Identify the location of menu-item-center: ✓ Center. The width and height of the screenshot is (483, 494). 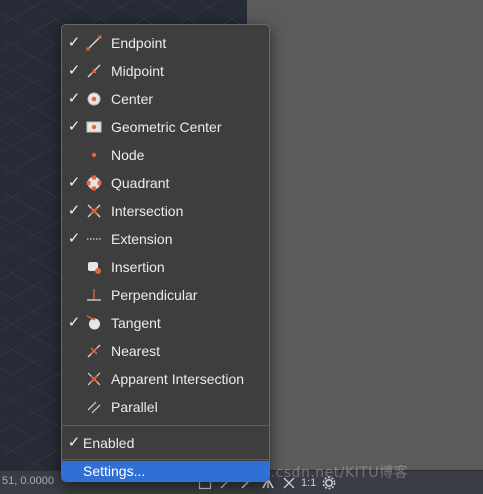
(165, 99).